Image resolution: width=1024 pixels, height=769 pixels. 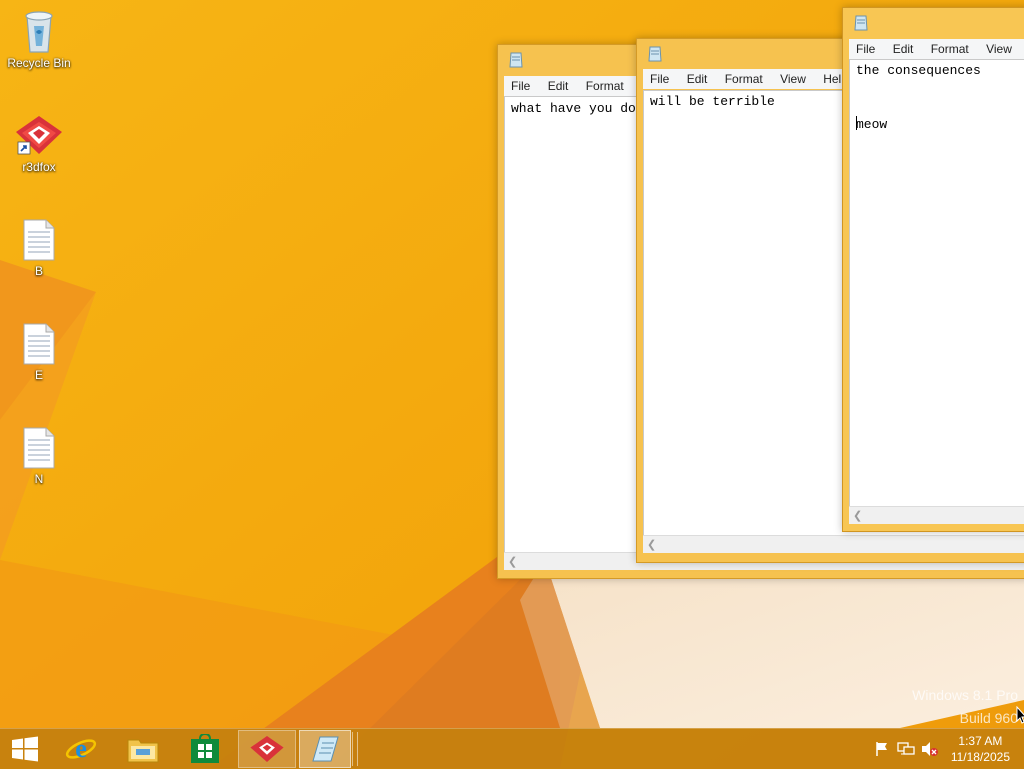 What do you see at coordinates (937, 125) in the screenshot?
I see `text-line-with-caret: meow` at bounding box center [937, 125].